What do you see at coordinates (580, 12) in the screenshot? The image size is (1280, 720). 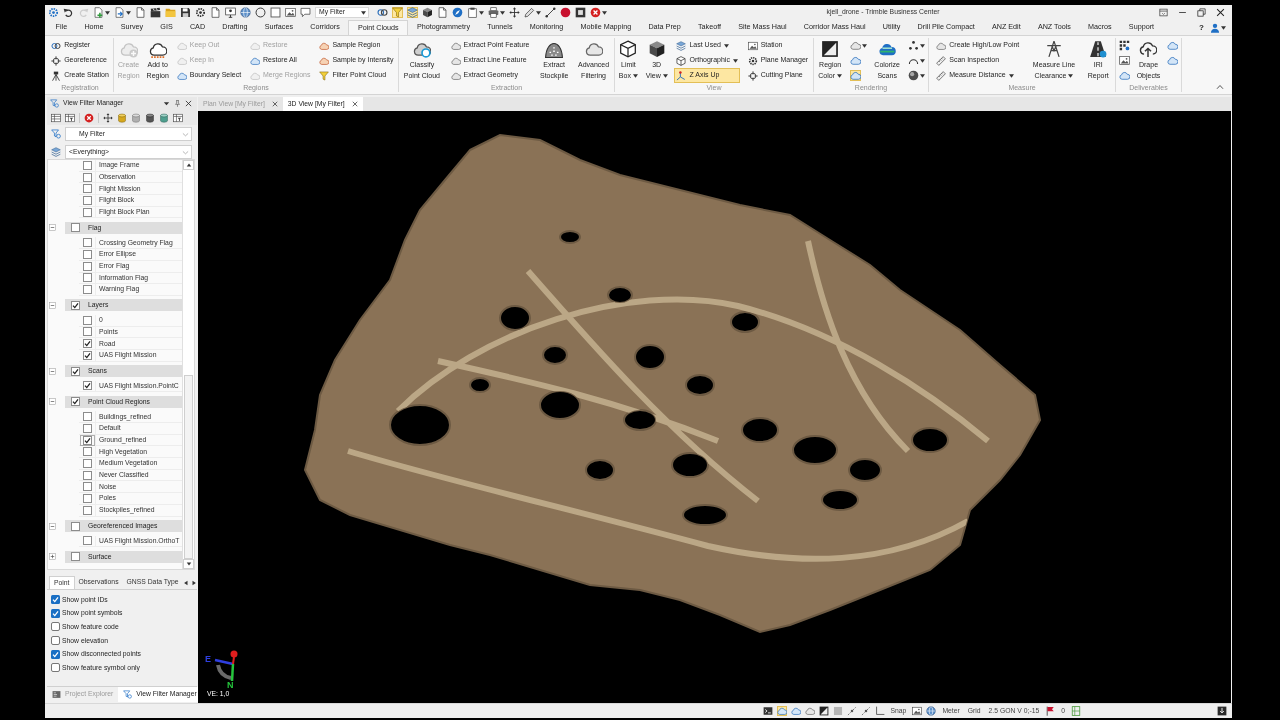 I see `stop-icon` at bounding box center [580, 12].